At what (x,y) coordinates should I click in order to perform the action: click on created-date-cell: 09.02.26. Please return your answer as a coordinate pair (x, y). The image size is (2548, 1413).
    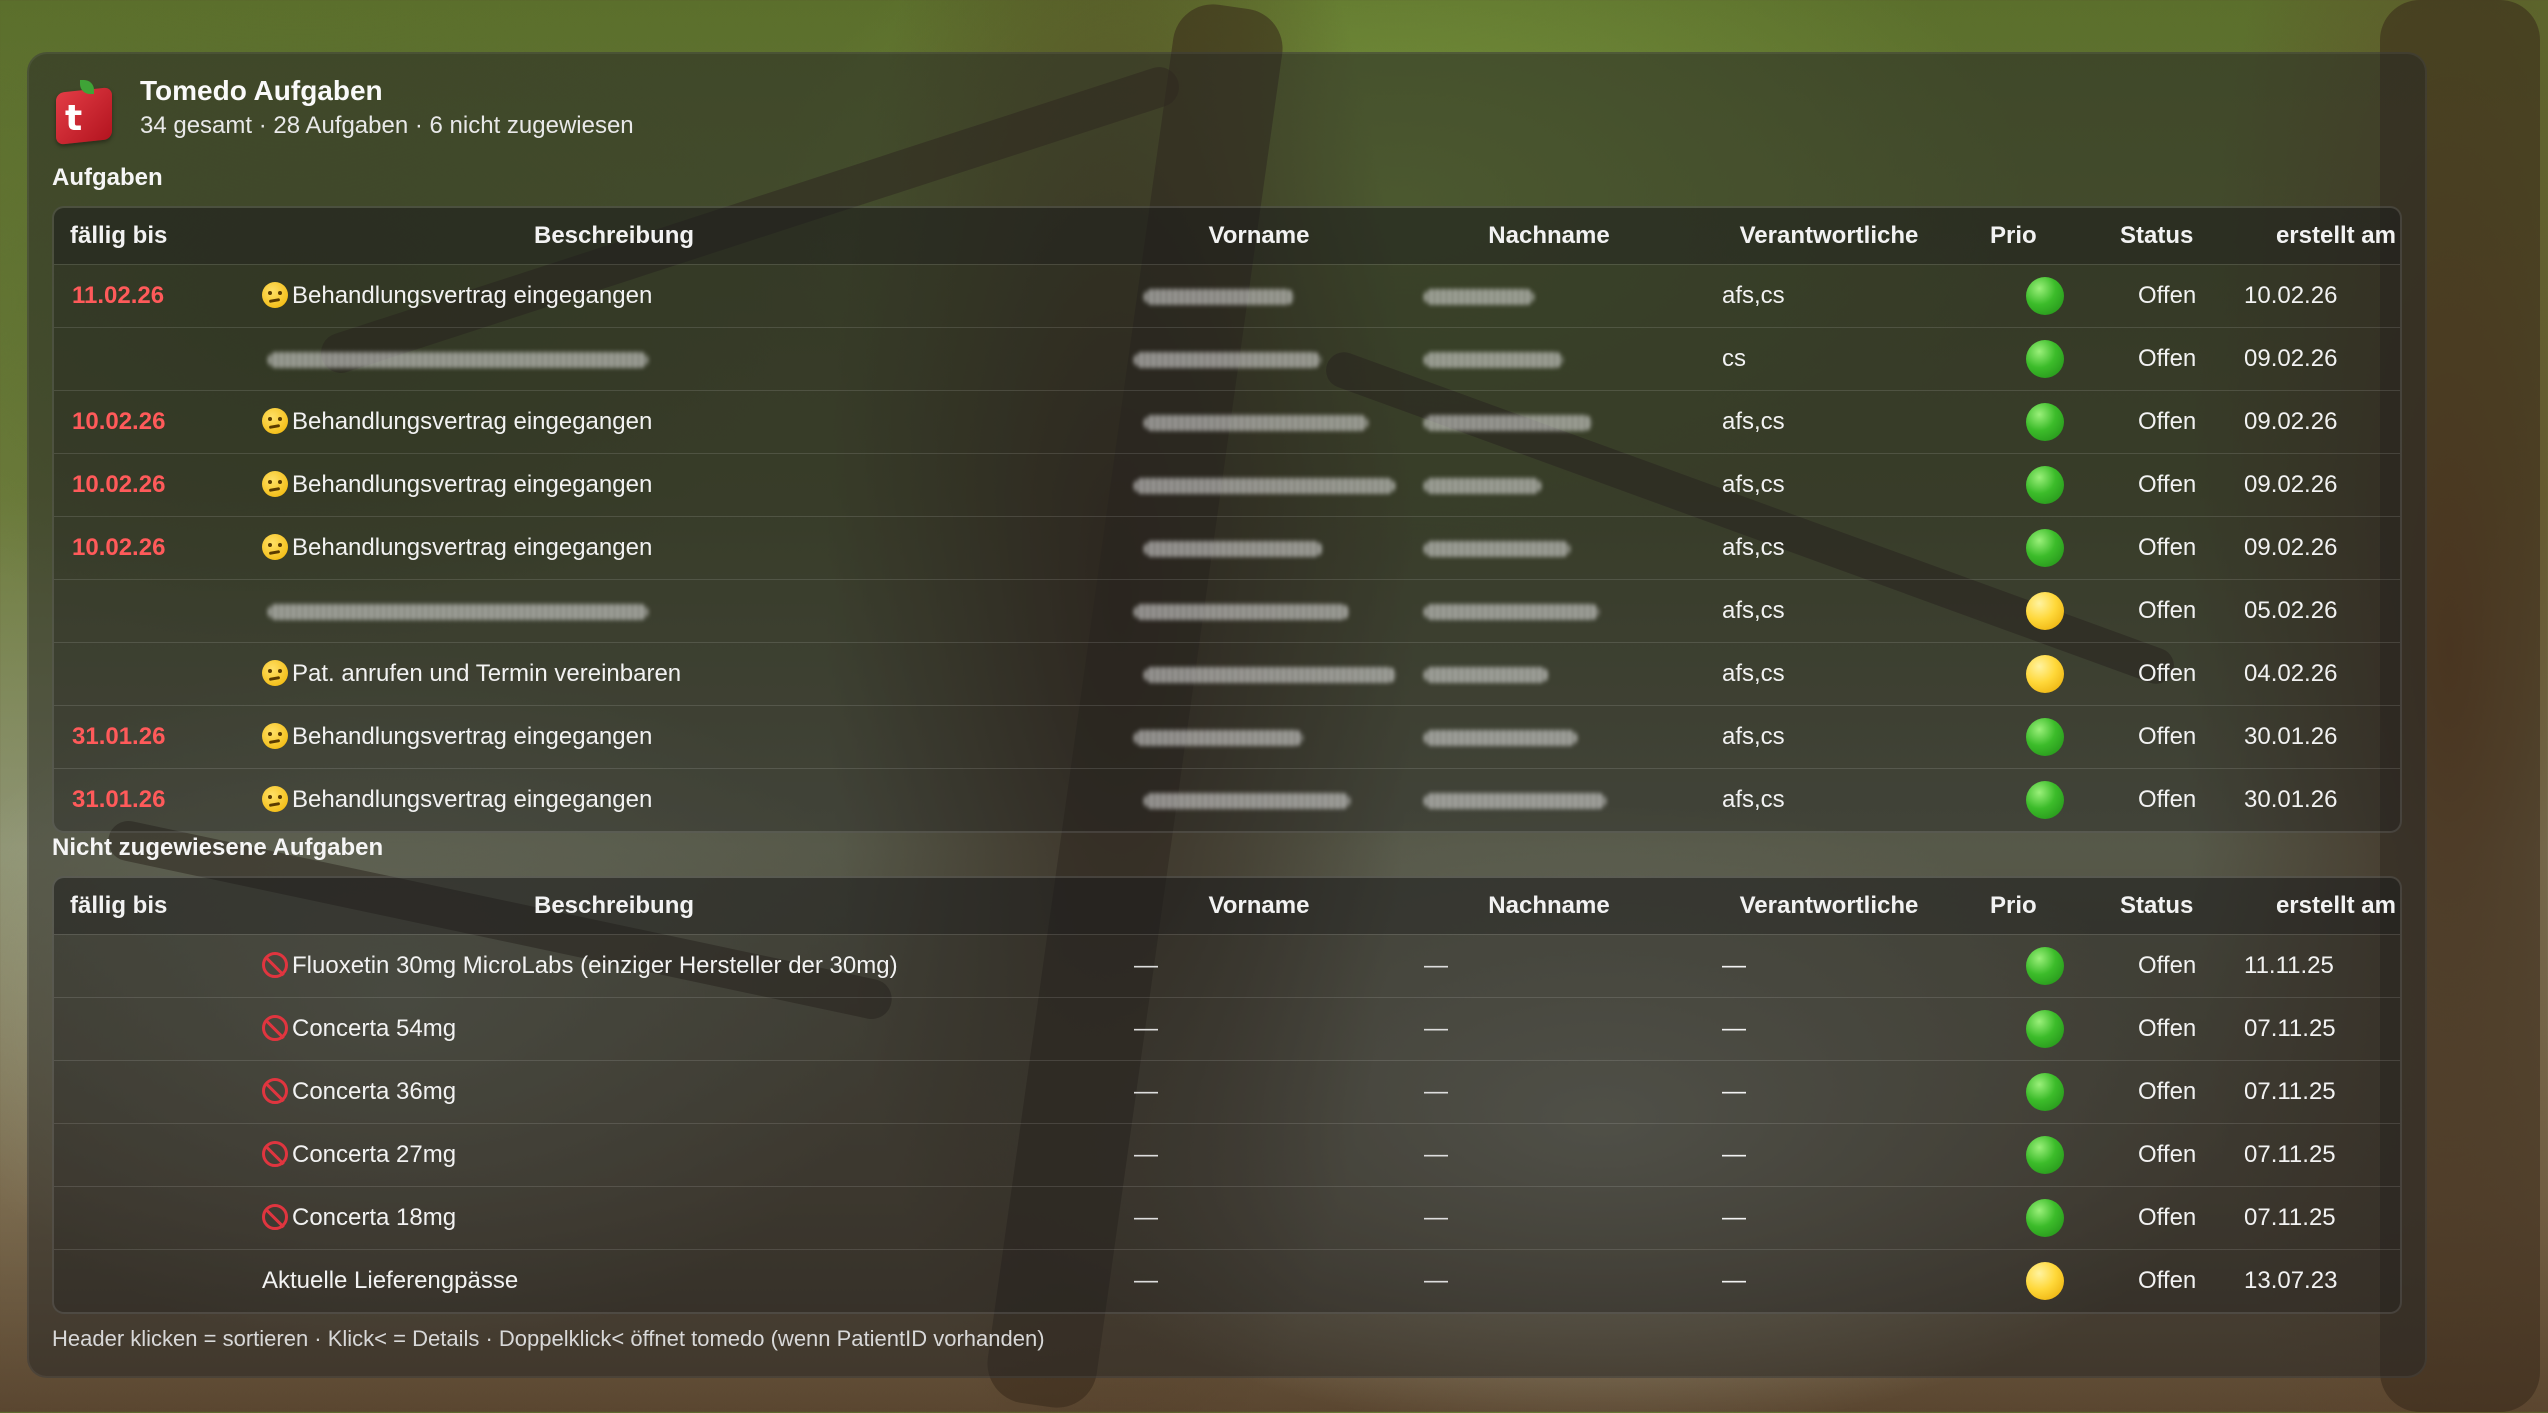
    Looking at the image, I should click on (2322, 359).